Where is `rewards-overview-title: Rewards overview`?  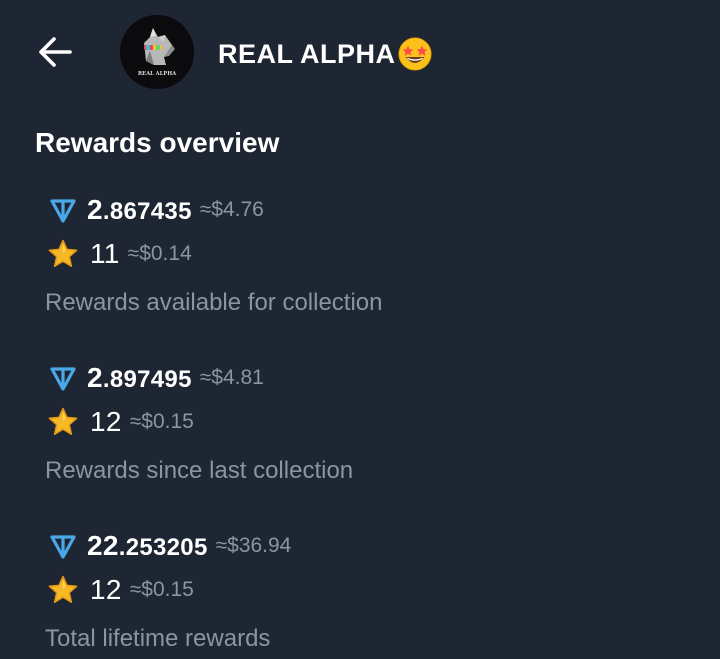
rewards-overview-title: Rewards overview is located at coordinates (157, 142).